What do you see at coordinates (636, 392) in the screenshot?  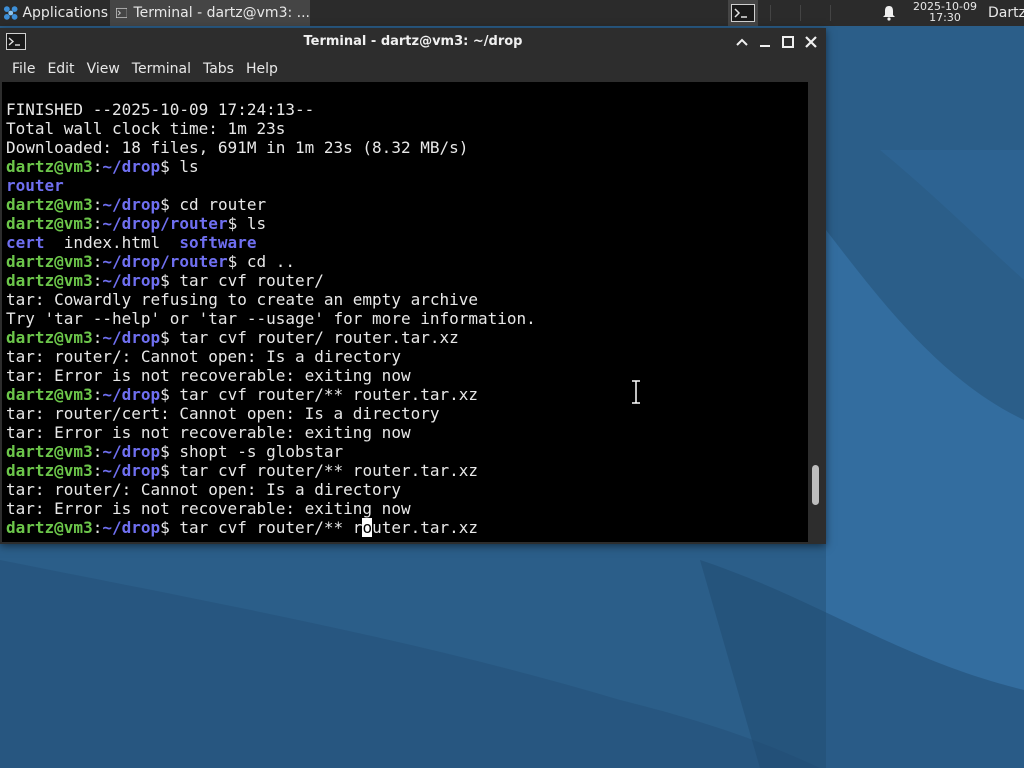 I see `text-cursor-ibeam-icon` at bounding box center [636, 392].